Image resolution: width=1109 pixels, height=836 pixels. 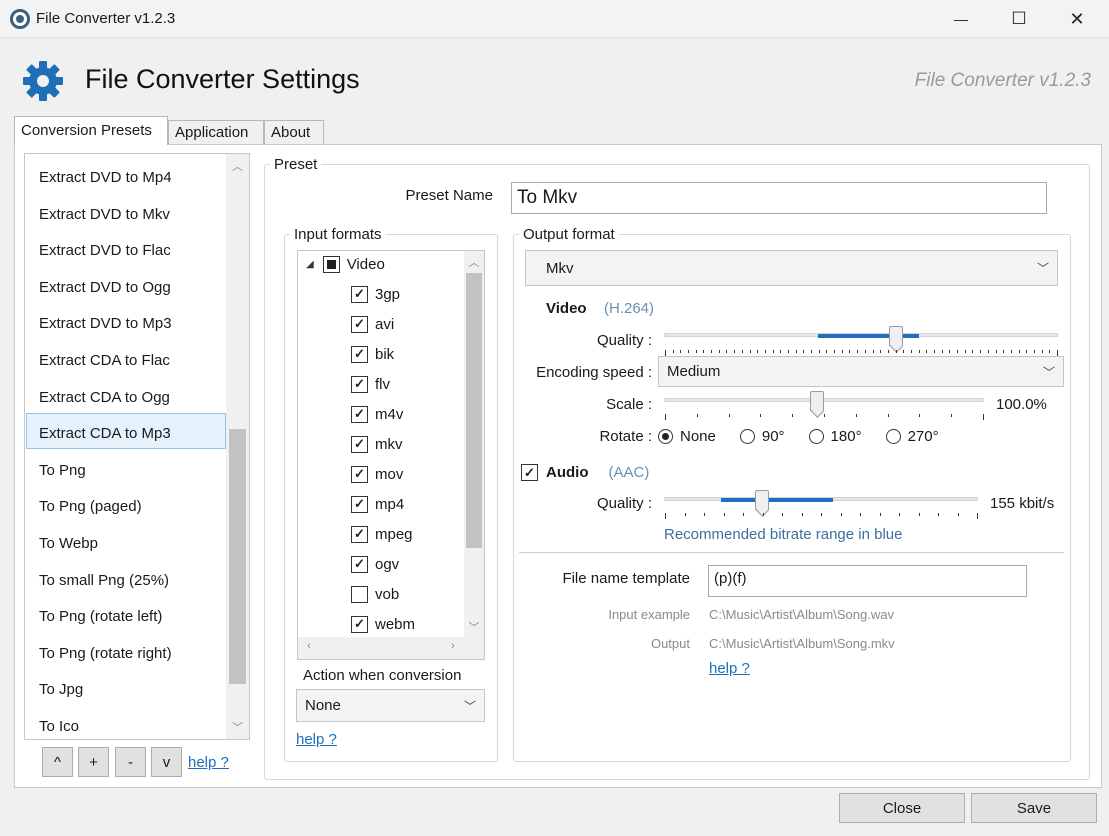 I want to click on preset-name-input: To Mkv, so click(x=779, y=198).